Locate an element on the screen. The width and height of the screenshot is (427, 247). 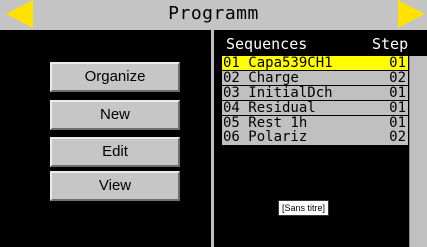
sequences-header: Sequences is located at coordinates (267, 44).